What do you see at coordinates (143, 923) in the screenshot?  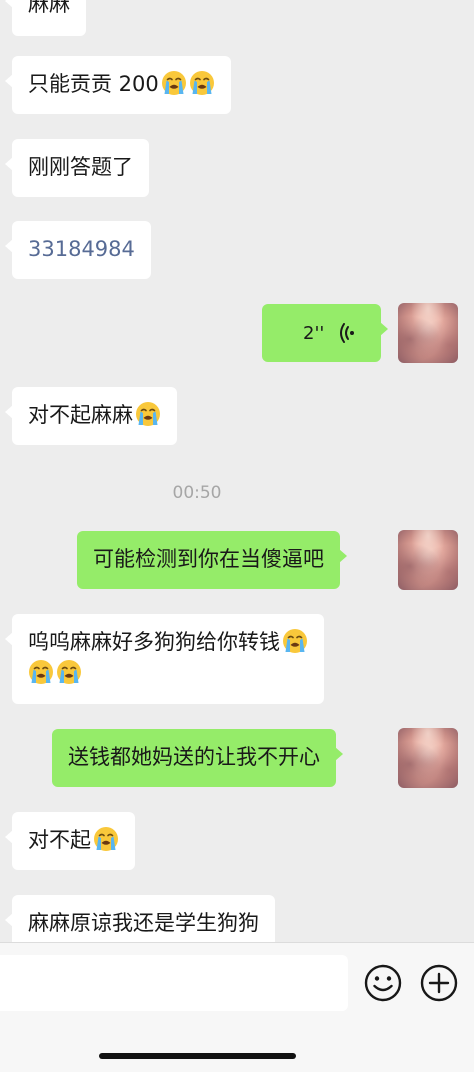 I see `message-text: 麻麻原谅我还是学生狗狗` at bounding box center [143, 923].